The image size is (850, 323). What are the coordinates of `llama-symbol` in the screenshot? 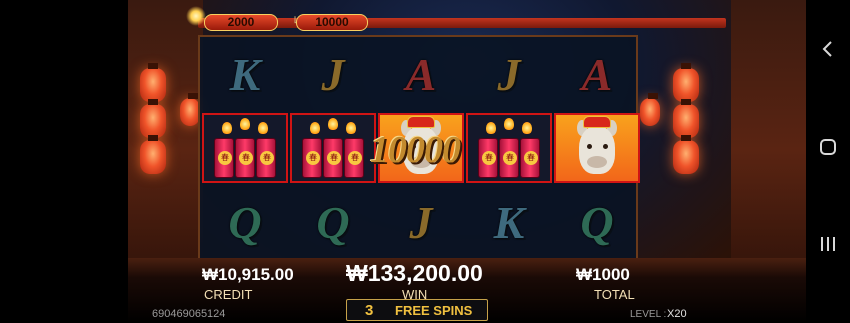 It's located at (597, 148).